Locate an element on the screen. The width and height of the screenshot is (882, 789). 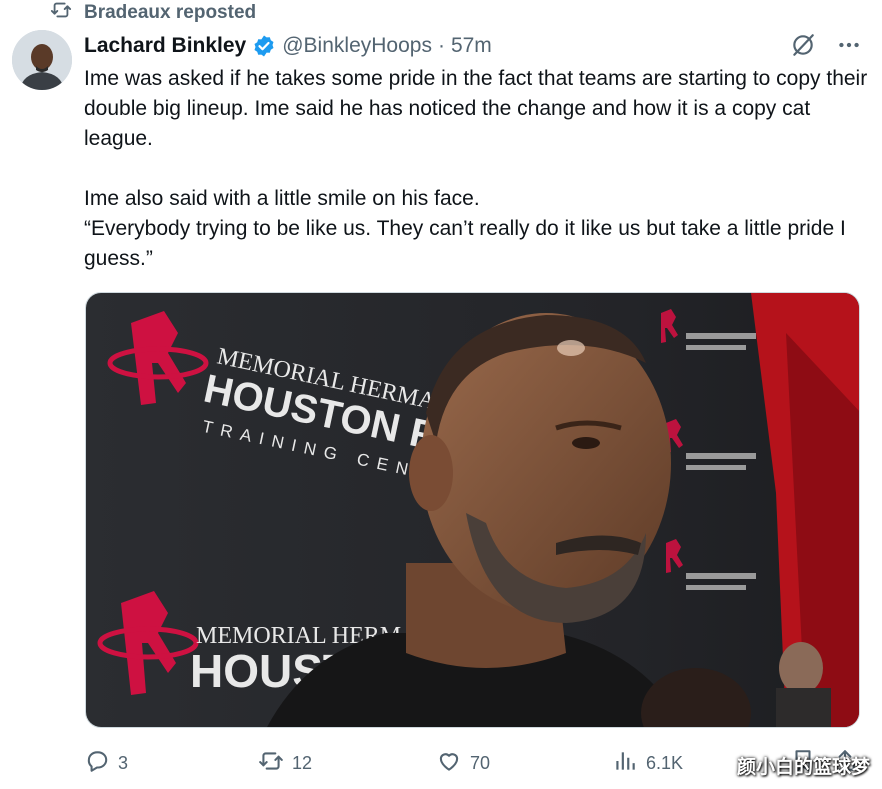
header-actions is located at coordinates (826, 48).